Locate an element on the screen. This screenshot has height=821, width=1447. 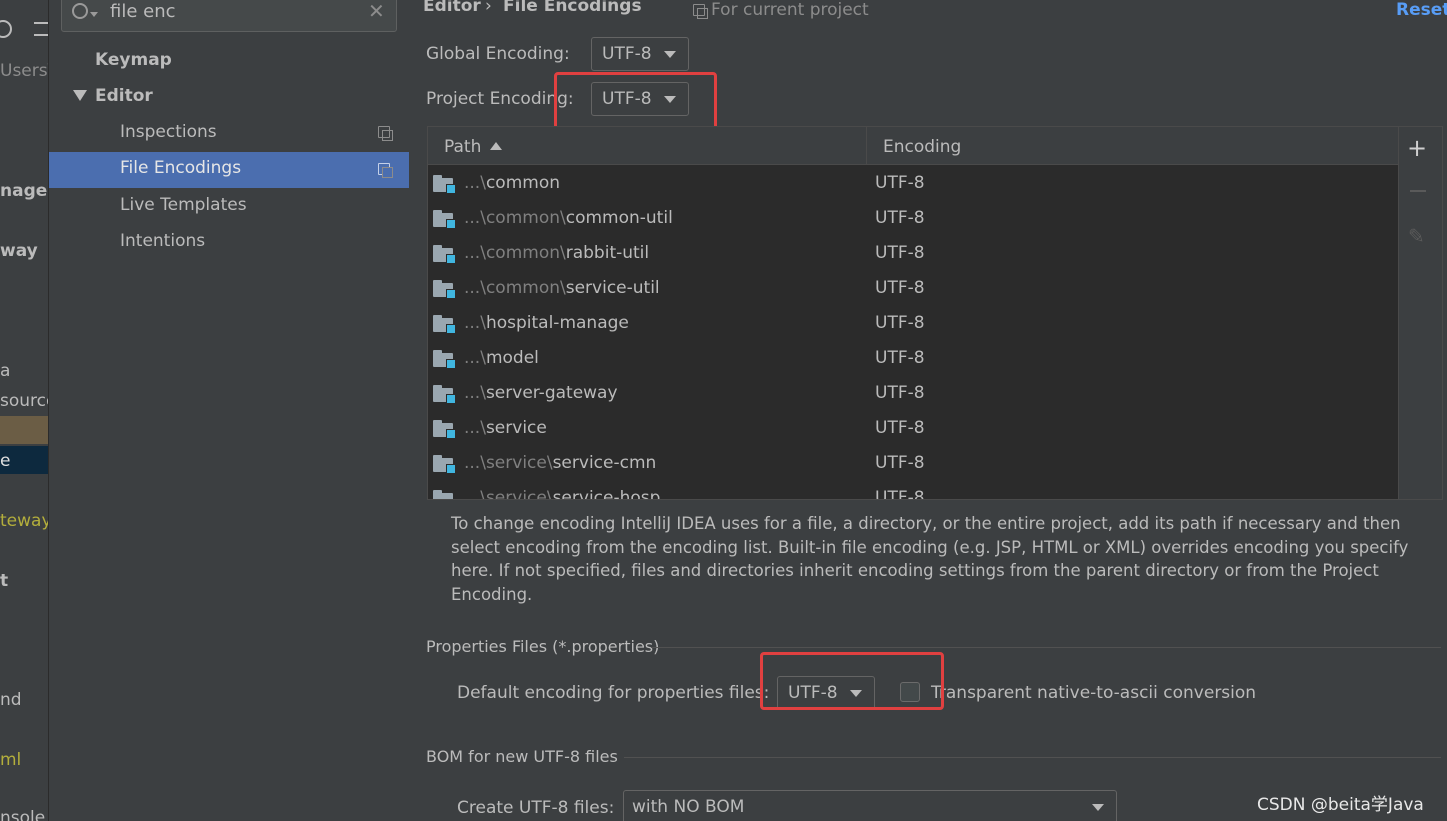
row-path: ...\service\service-cmn is located at coordinates (560, 463).